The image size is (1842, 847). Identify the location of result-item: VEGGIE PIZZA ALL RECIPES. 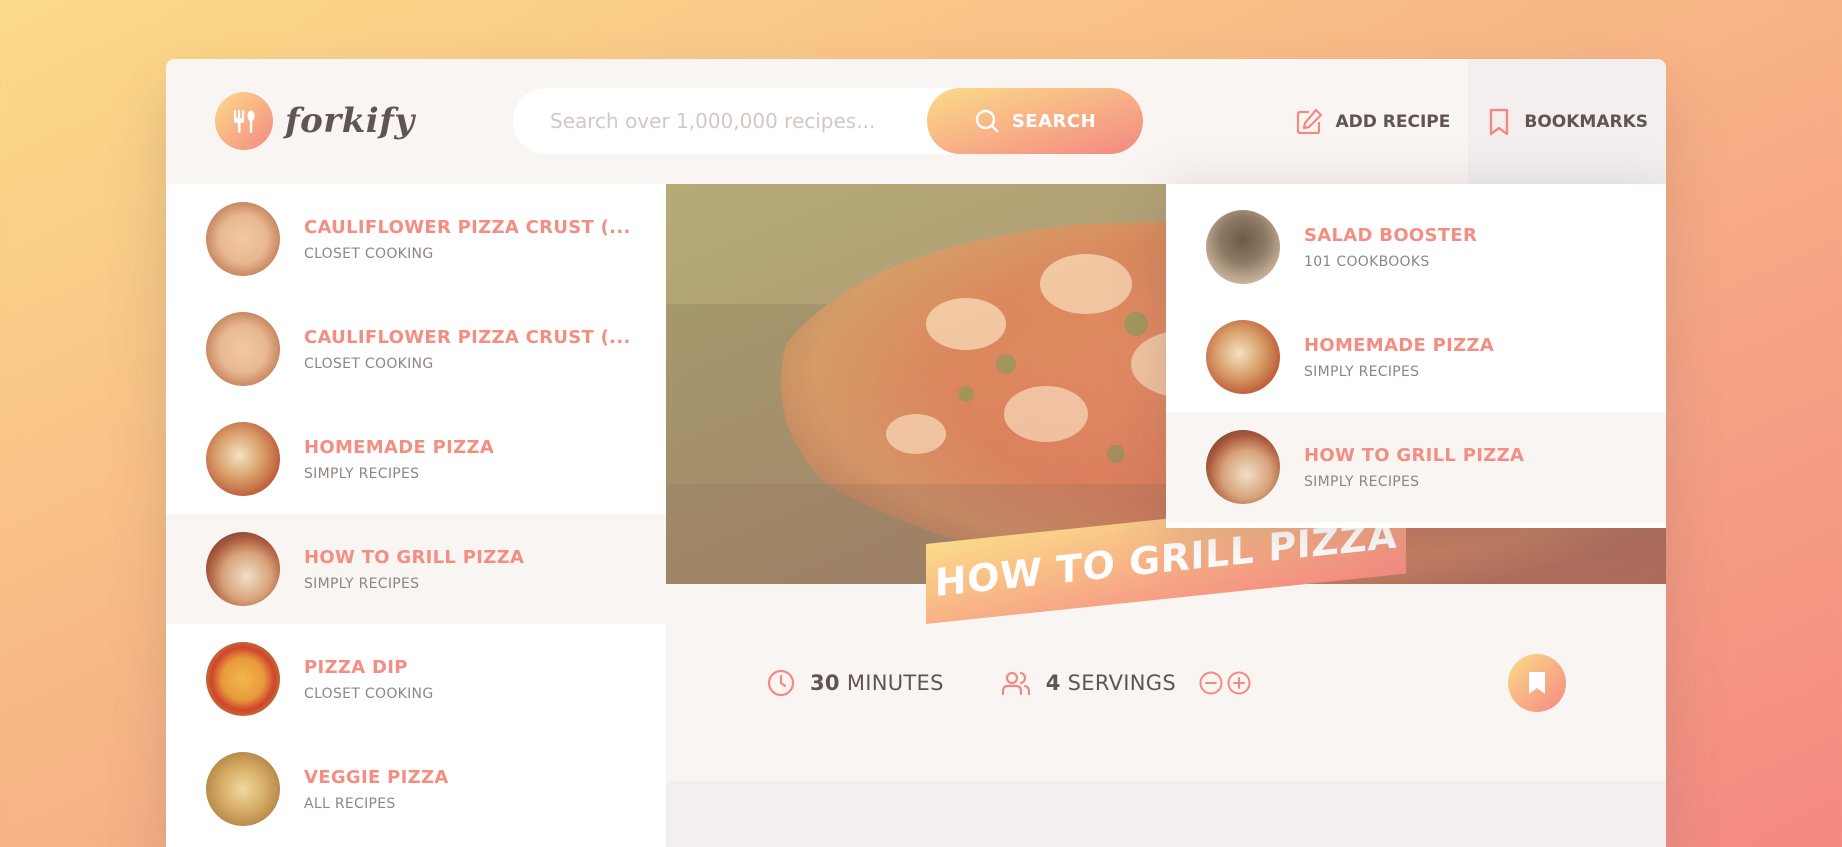
(416, 789).